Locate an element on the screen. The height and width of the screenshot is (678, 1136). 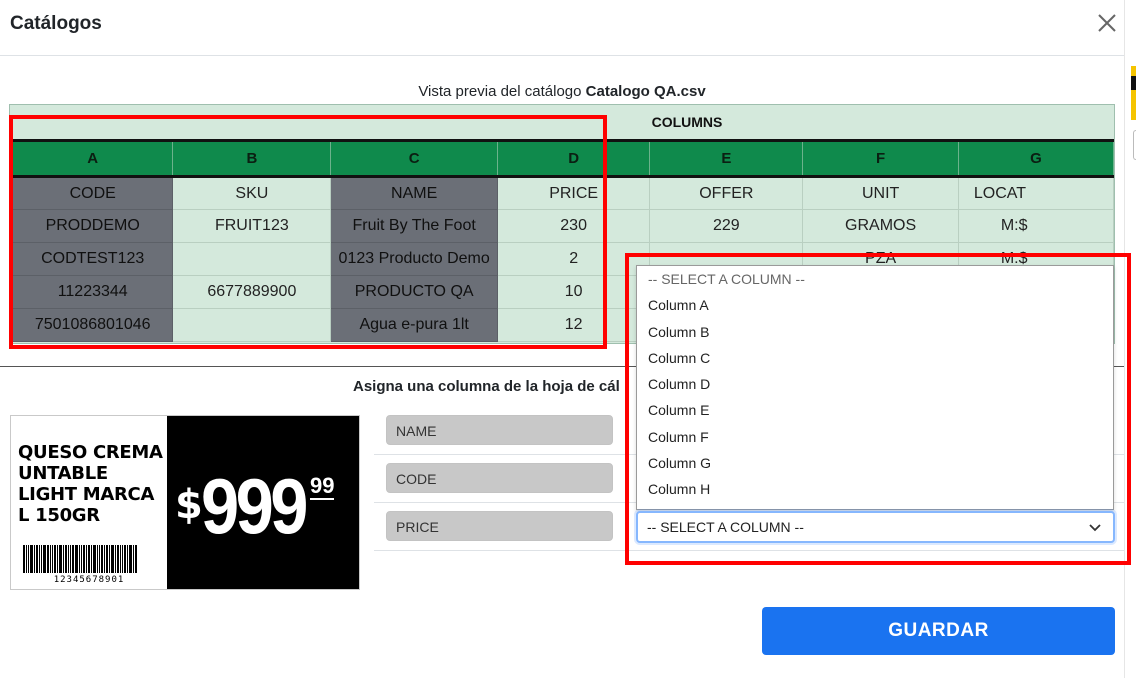
modal-header: Catálogos is located at coordinates (562, 28).